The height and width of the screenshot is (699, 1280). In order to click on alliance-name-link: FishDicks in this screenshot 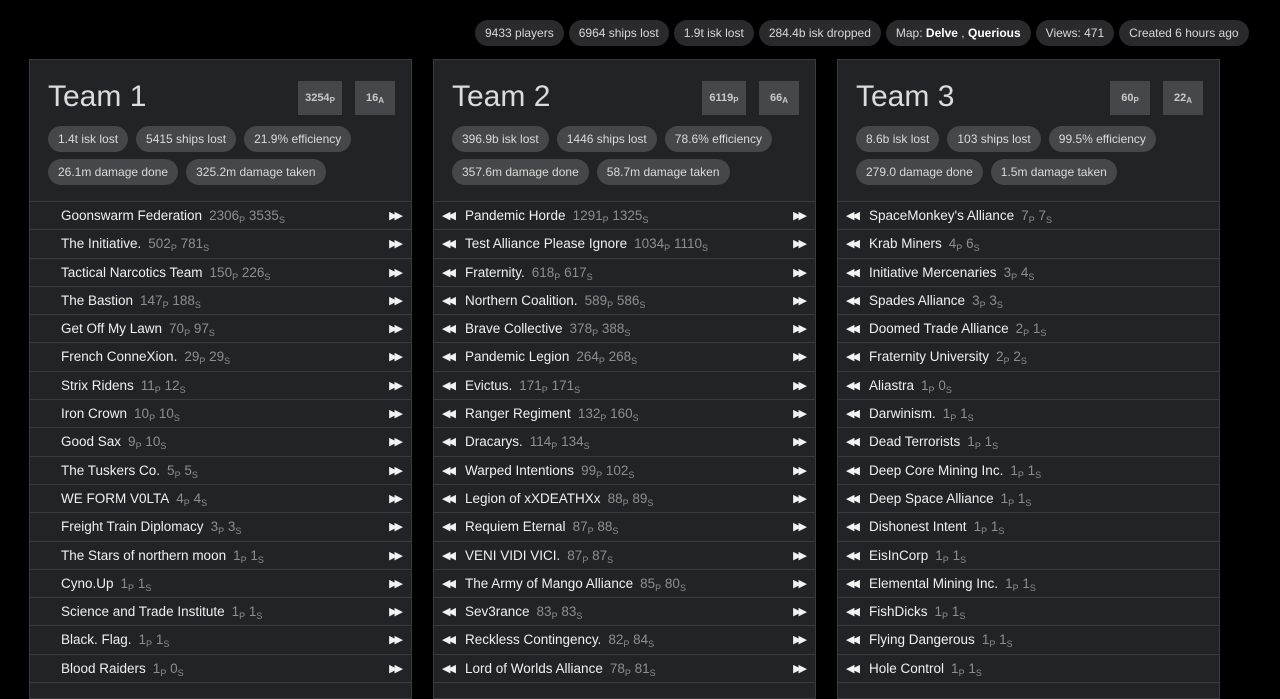, I will do `click(898, 611)`.